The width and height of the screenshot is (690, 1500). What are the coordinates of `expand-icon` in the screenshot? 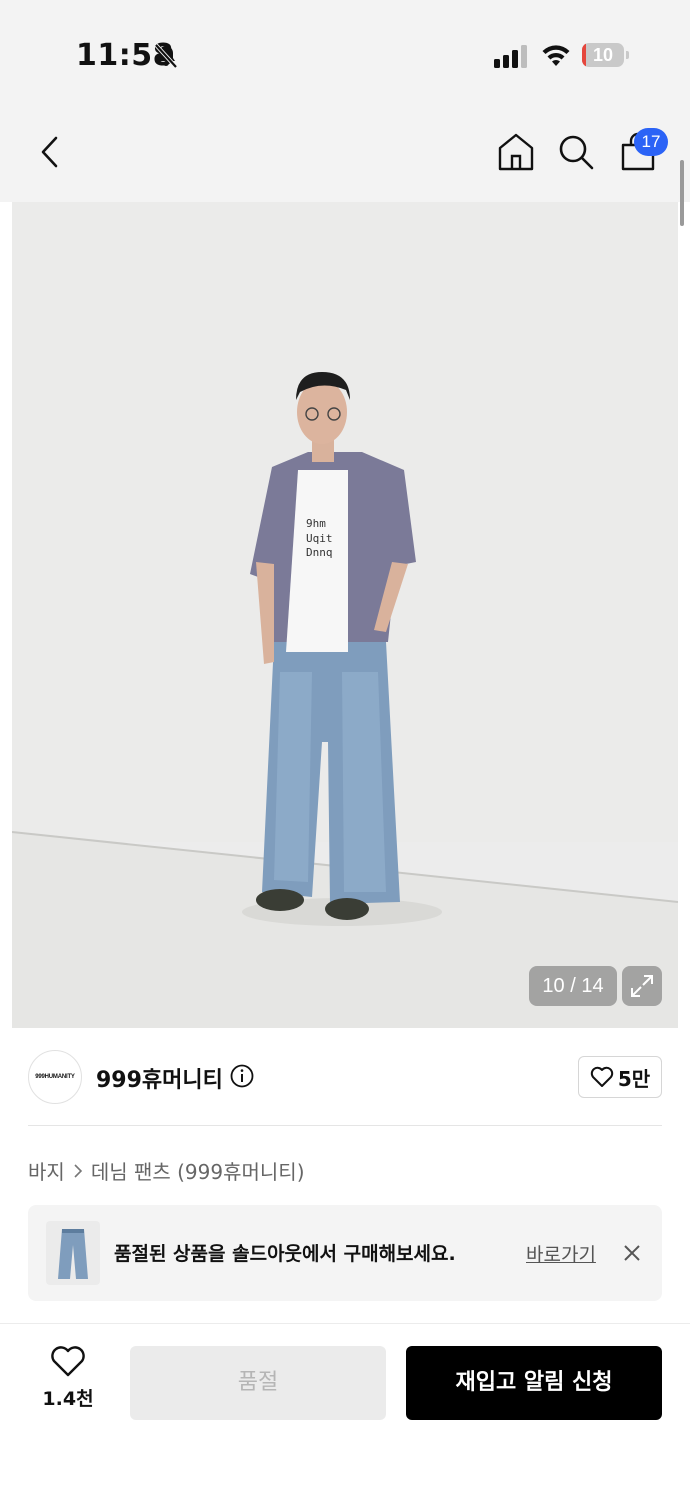 It's located at (642, 986).